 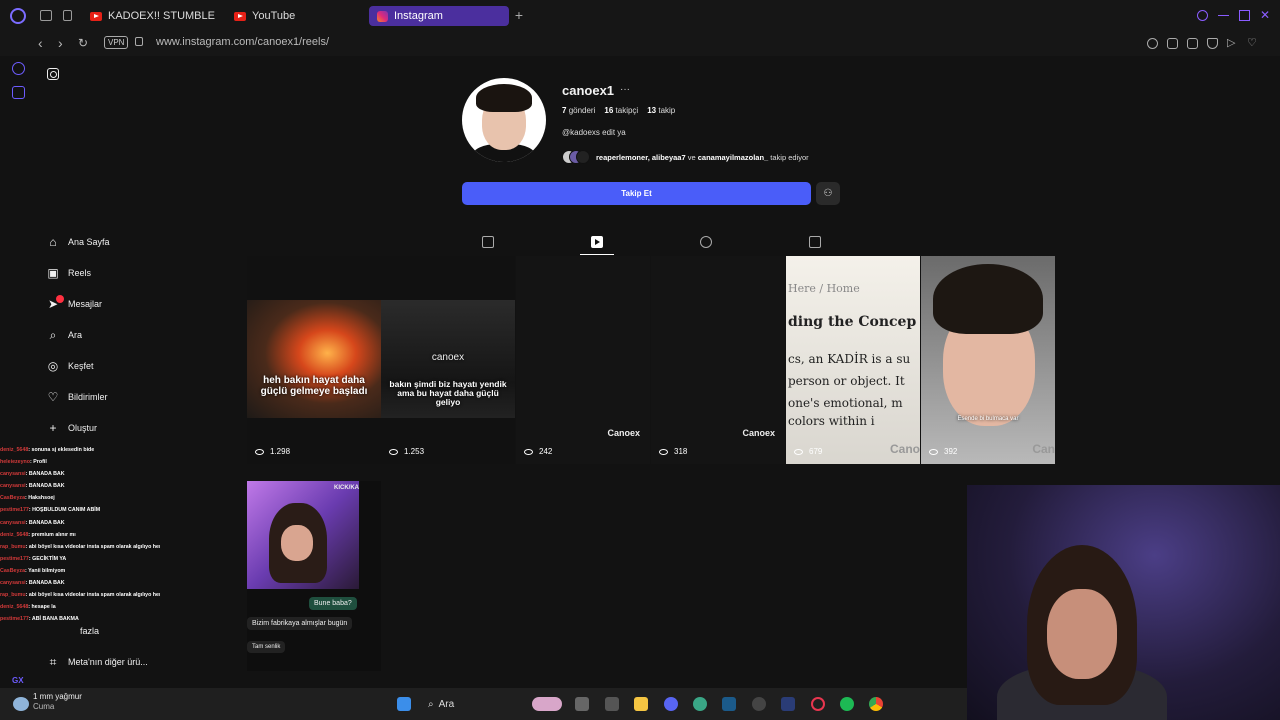 I want to click on photoshop-icon, so click(x=788, y=704).